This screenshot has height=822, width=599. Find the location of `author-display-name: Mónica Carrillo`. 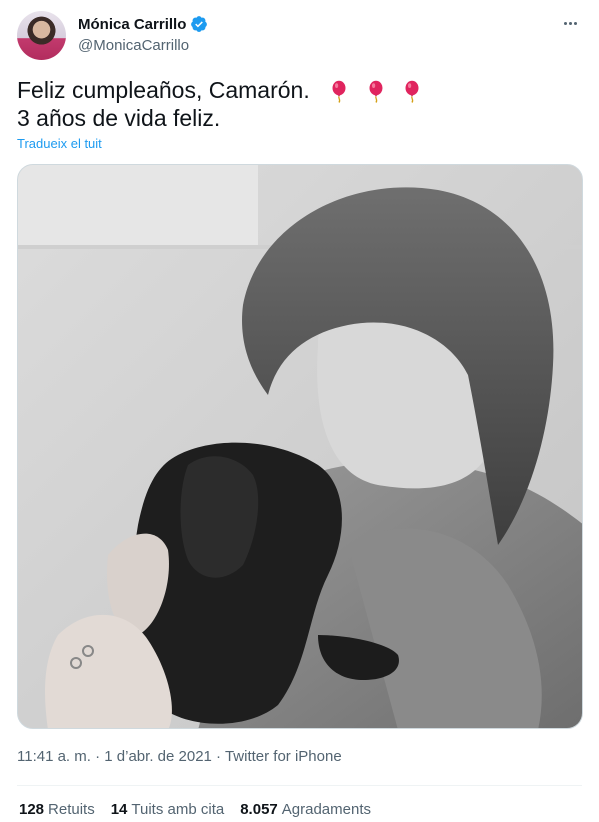

author-display-name: Mónica Carrillo is located at coordinates (132, 24).